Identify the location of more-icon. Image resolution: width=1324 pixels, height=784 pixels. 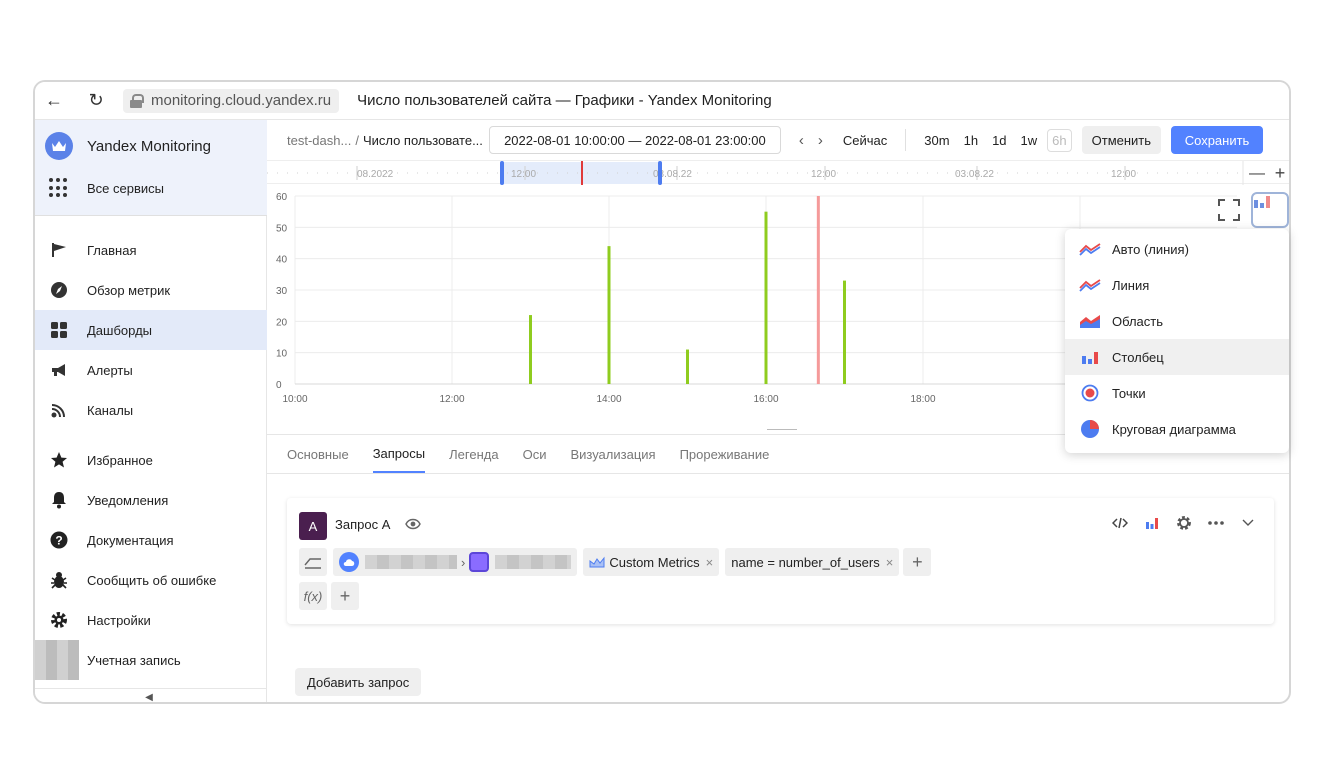
(1216, 523).